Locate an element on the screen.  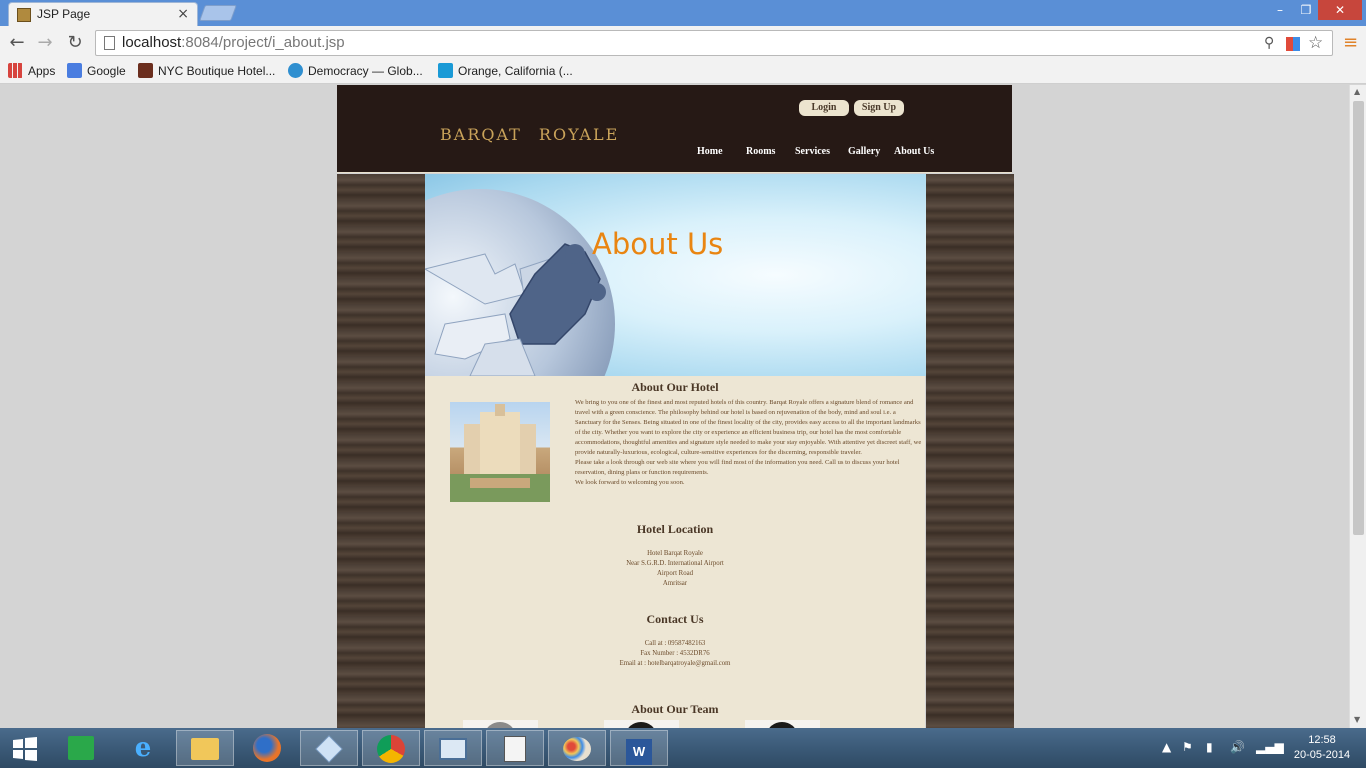
chrome-menu-icon: ≡ is located at coordinates (1350, 42).